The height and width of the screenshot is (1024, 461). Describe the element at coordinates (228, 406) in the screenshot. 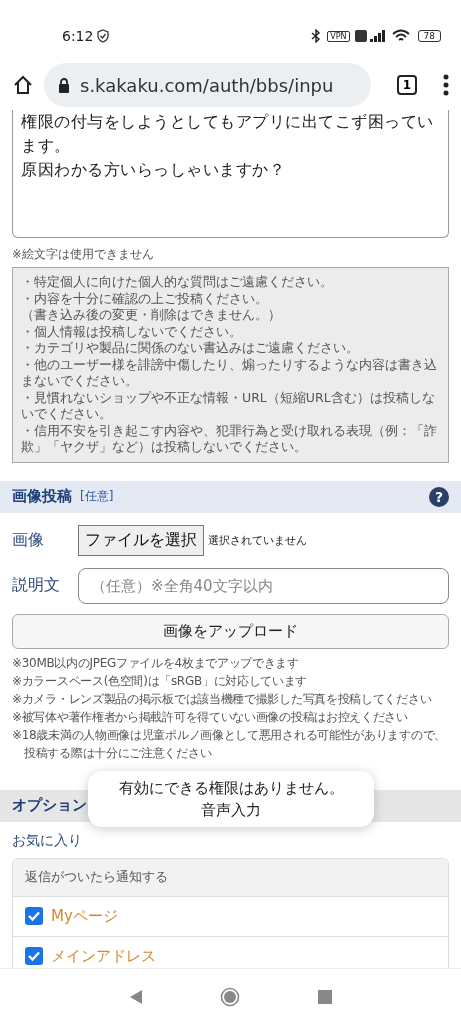

I see `rule-text: ・見慣れないショップや不正な情報・URL（短縮URL含む）は投稿しないでください。` at that location.